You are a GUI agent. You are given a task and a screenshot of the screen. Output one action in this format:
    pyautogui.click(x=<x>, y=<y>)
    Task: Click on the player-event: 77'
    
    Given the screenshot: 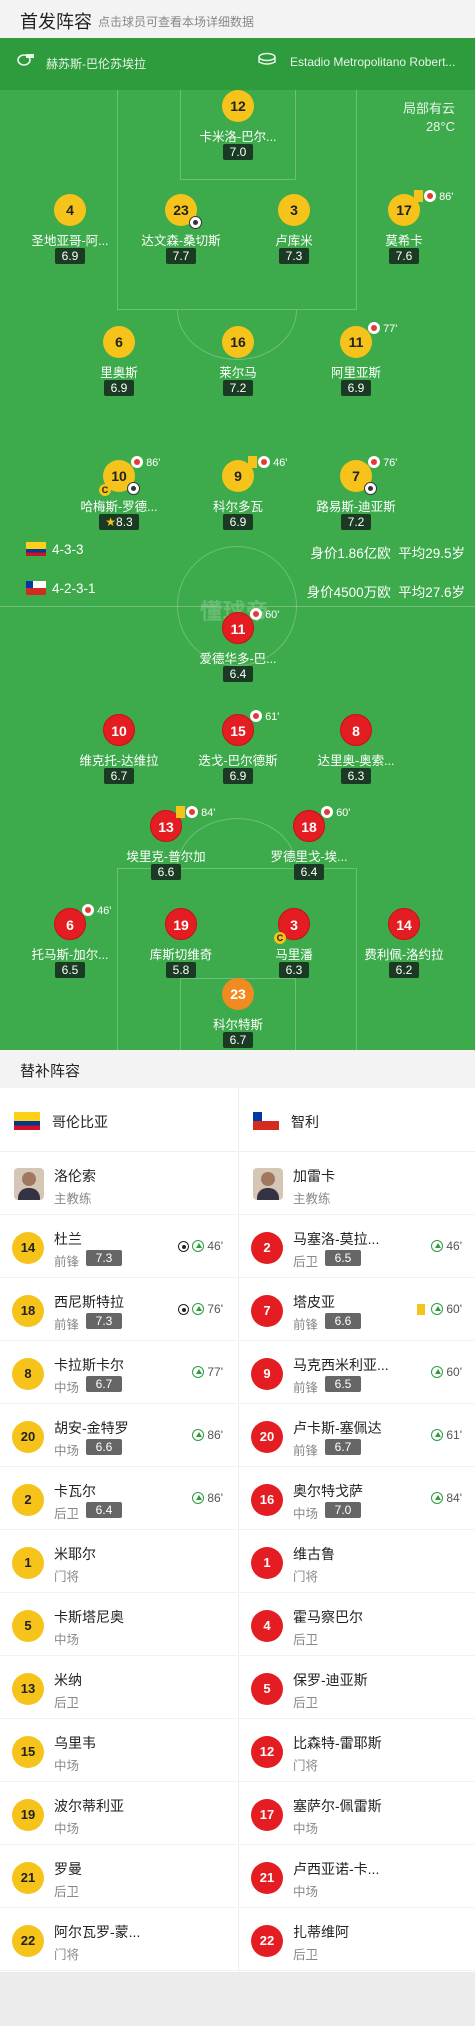 What is the action you would take?
    pyautogui.click(x=382, y=329)
    